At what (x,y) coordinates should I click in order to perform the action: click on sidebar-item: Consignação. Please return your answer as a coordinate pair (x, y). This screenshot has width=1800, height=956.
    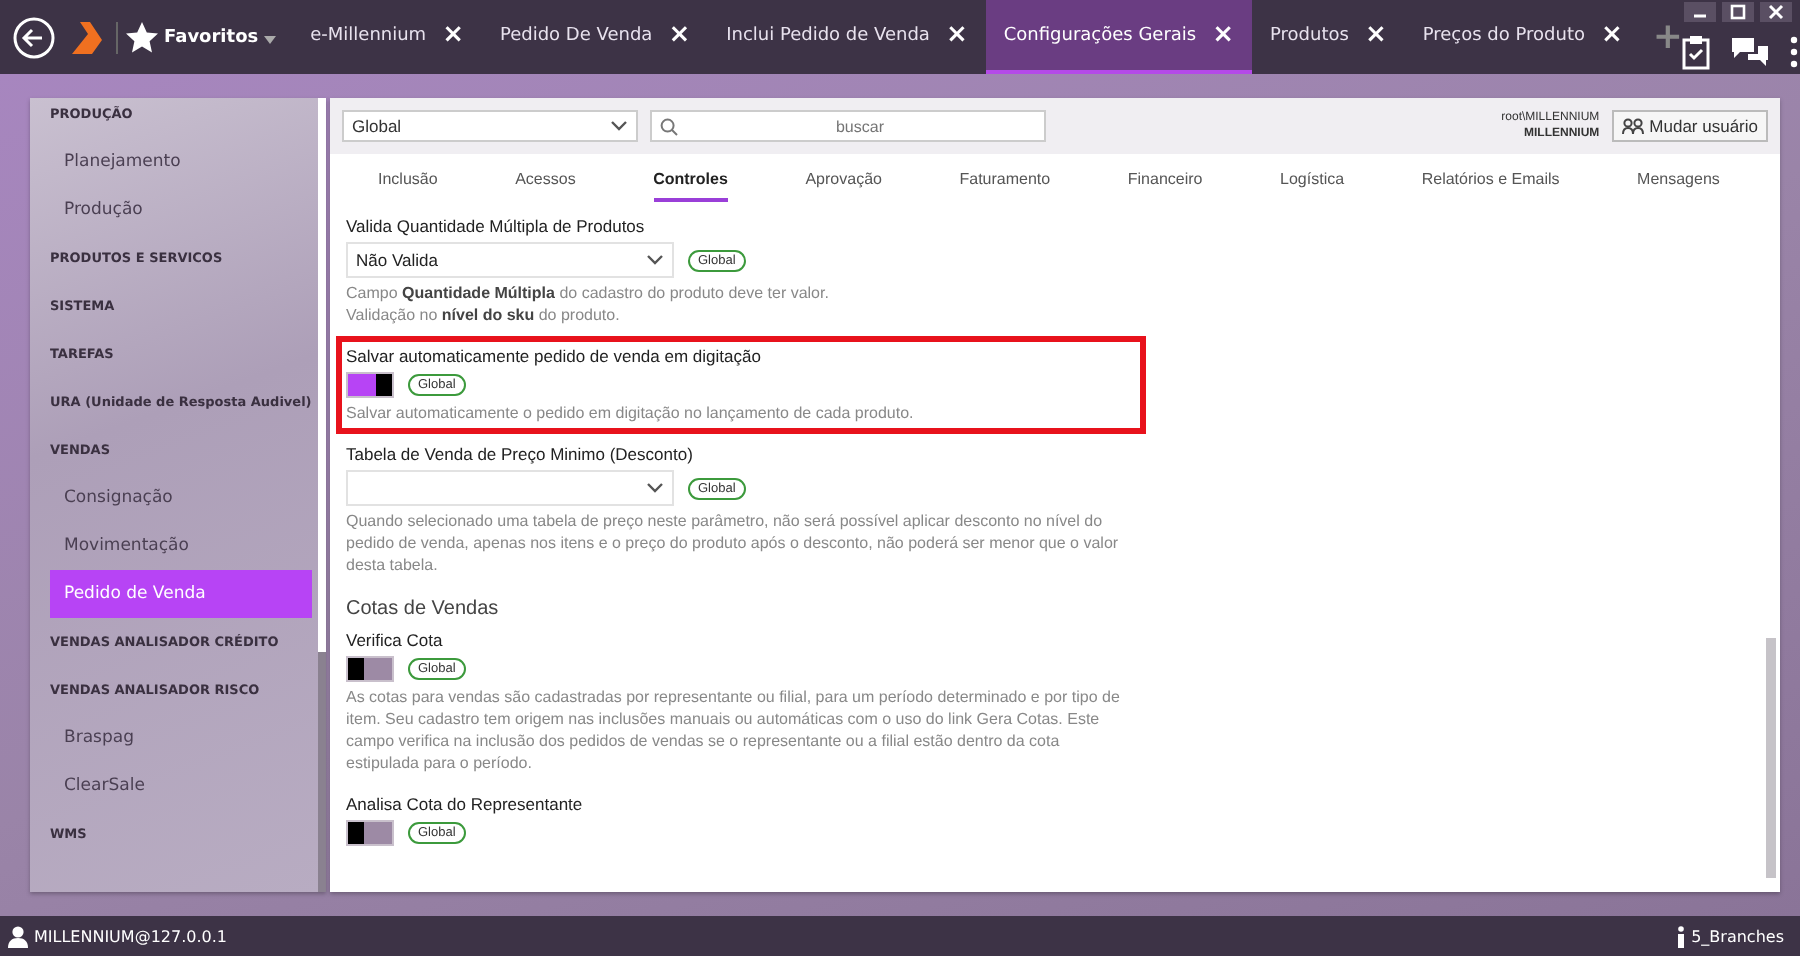
    Looking at the image, I should click on (181, 498).